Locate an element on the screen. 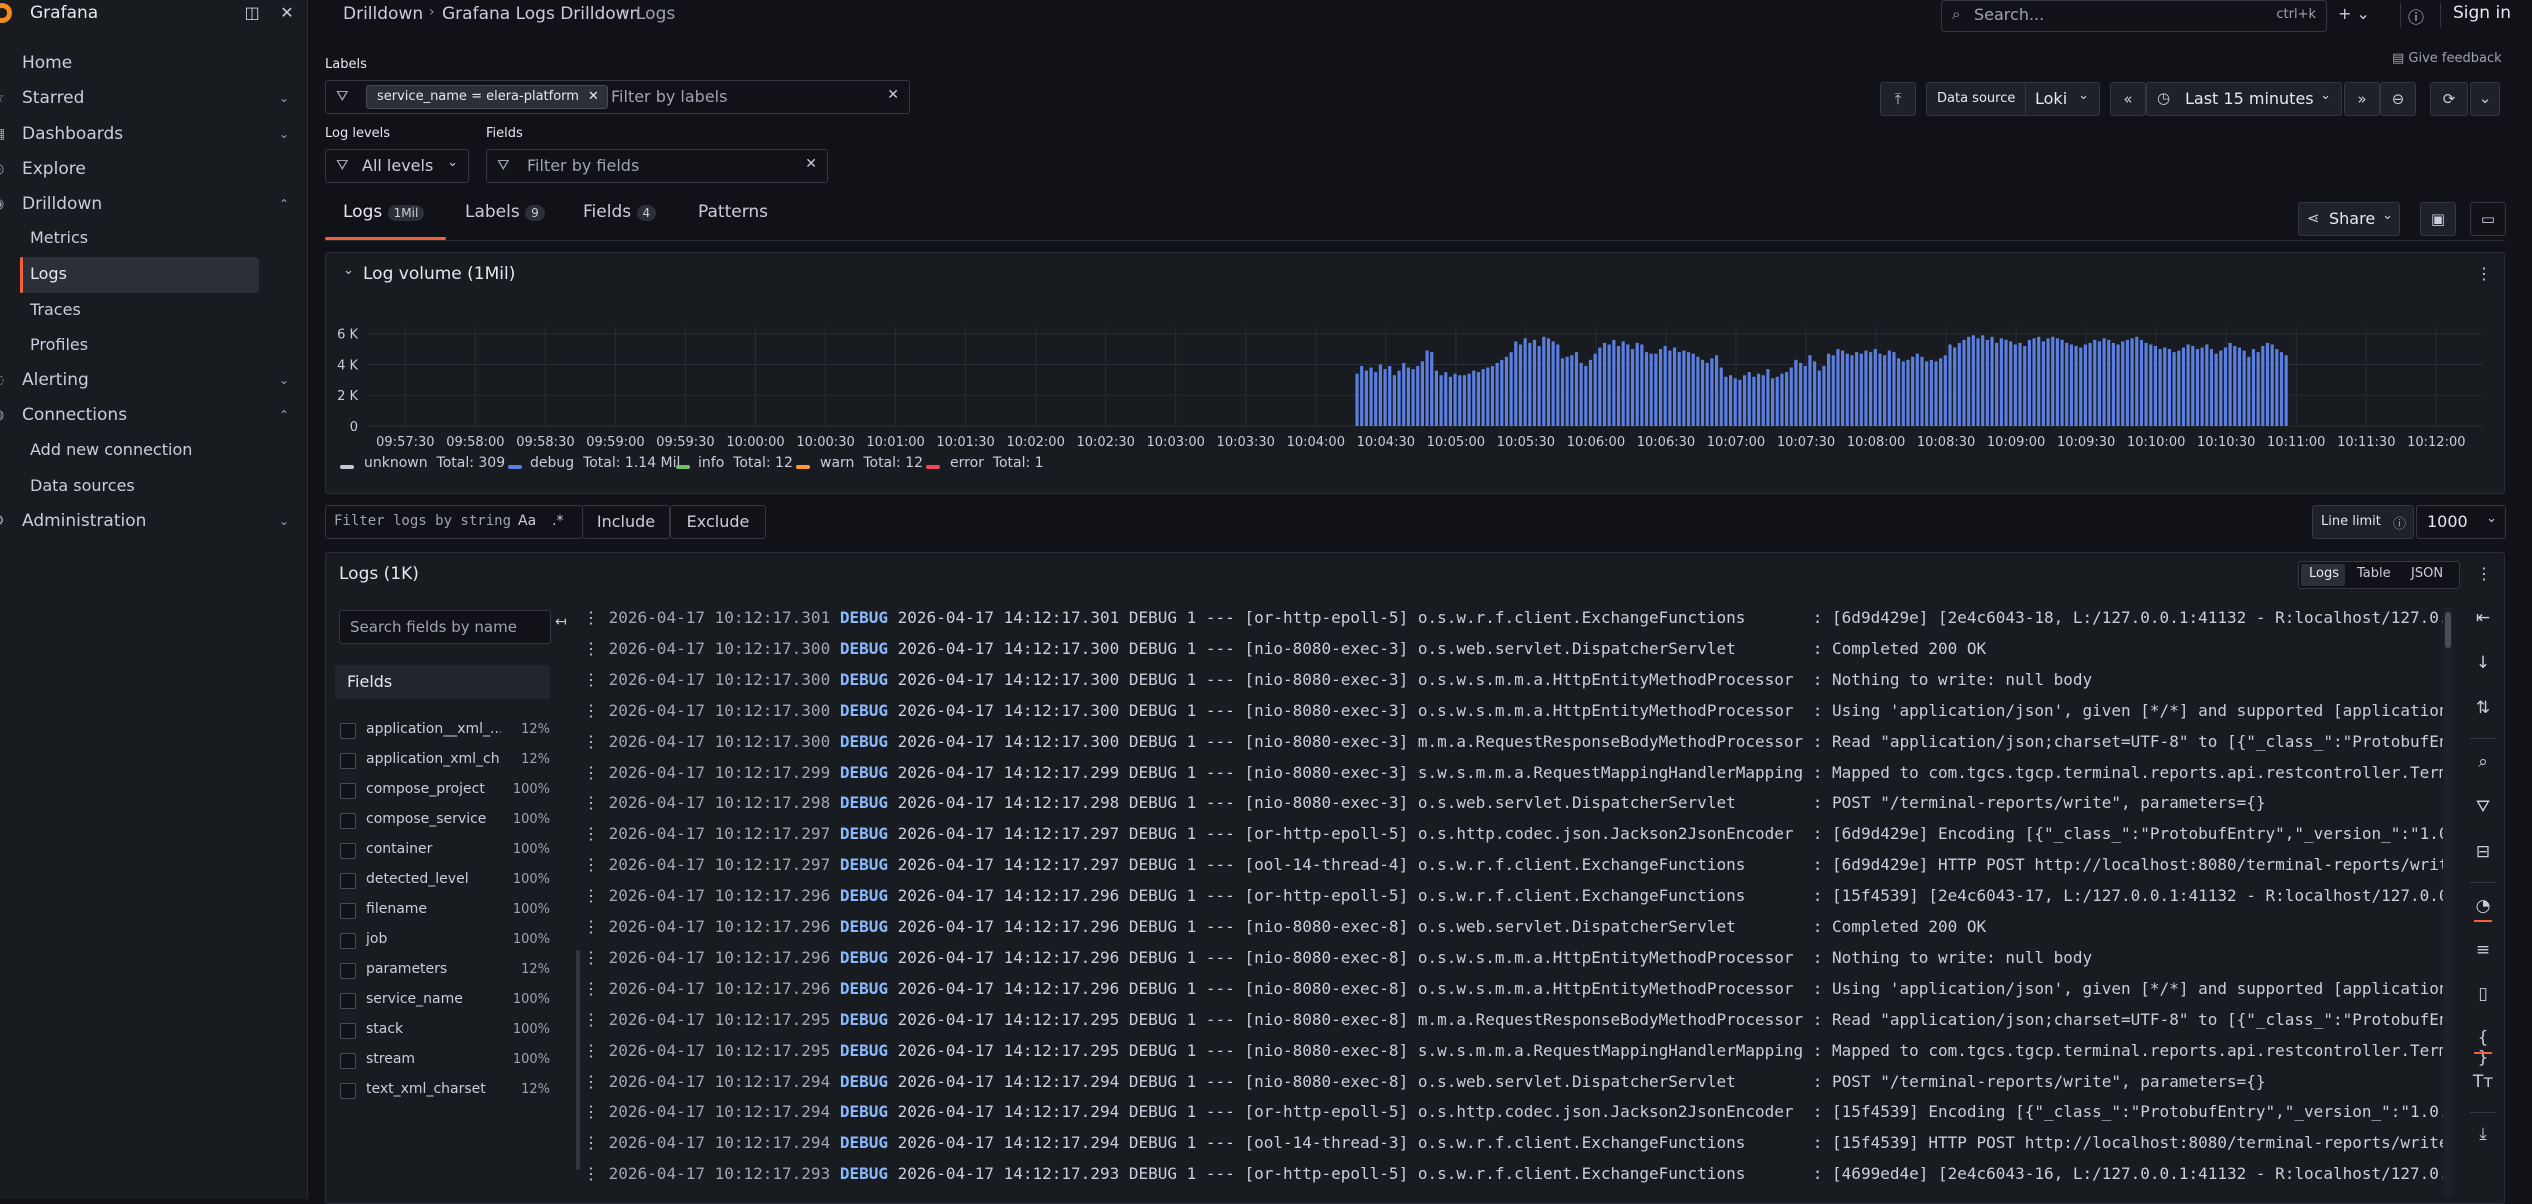 This screenshot has height=1204, width=2532. fields-scrollbar is located at coordinates (578, 1060).